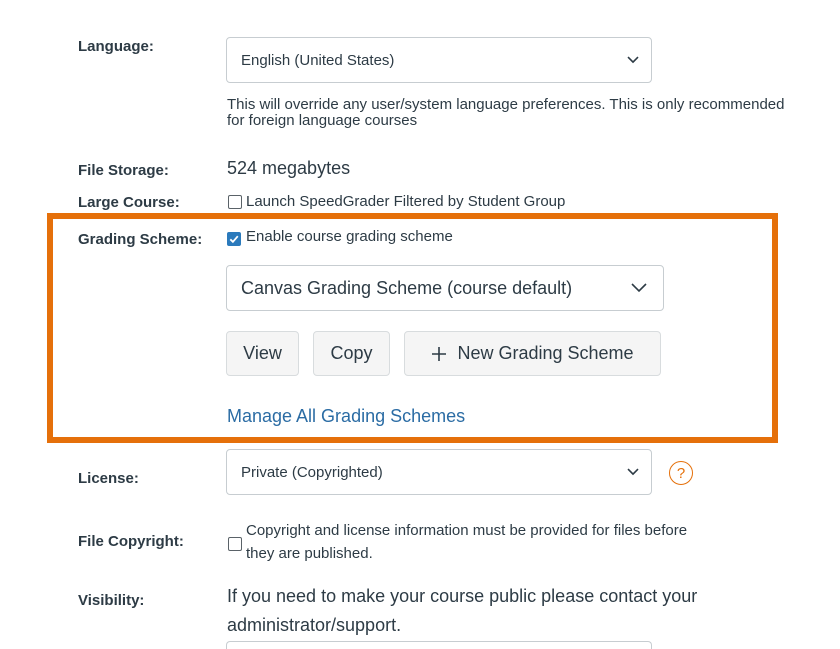  Describe the element at coordinates (111, 600) in the screenshot. I see `visibility-label: Visibility:` at that location.